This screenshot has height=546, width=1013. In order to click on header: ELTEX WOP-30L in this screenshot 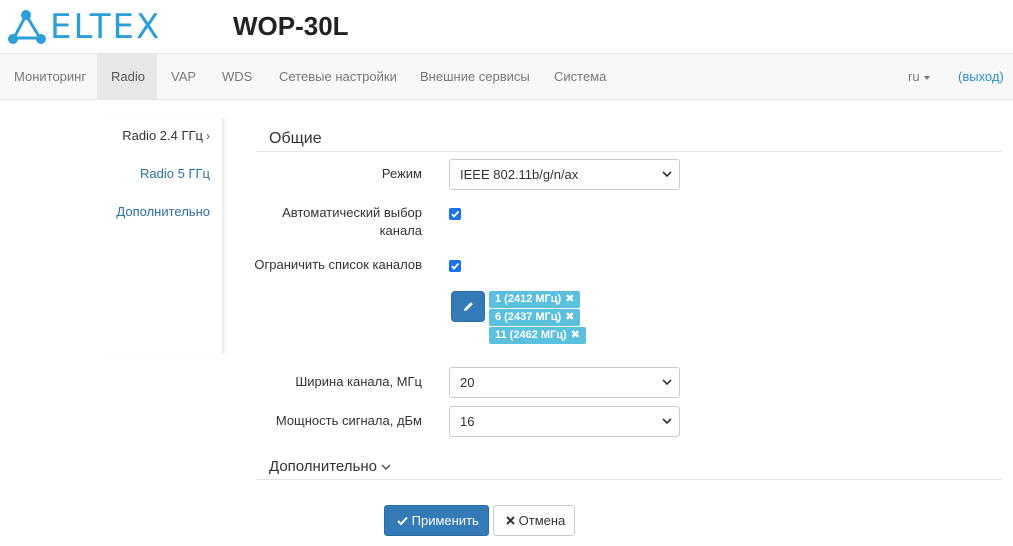, I will do `click(506, 26)`.